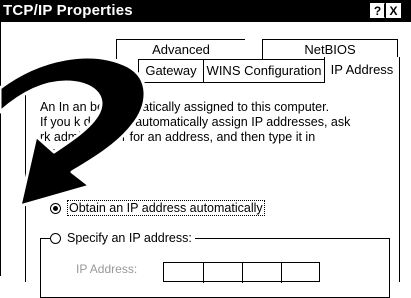 The width and height of the screenshot is (411, 298). Describe the element at coordinates (263, 71) in the screenshot. I see `tab-wins-configuration: WINS Configuration` at that location.